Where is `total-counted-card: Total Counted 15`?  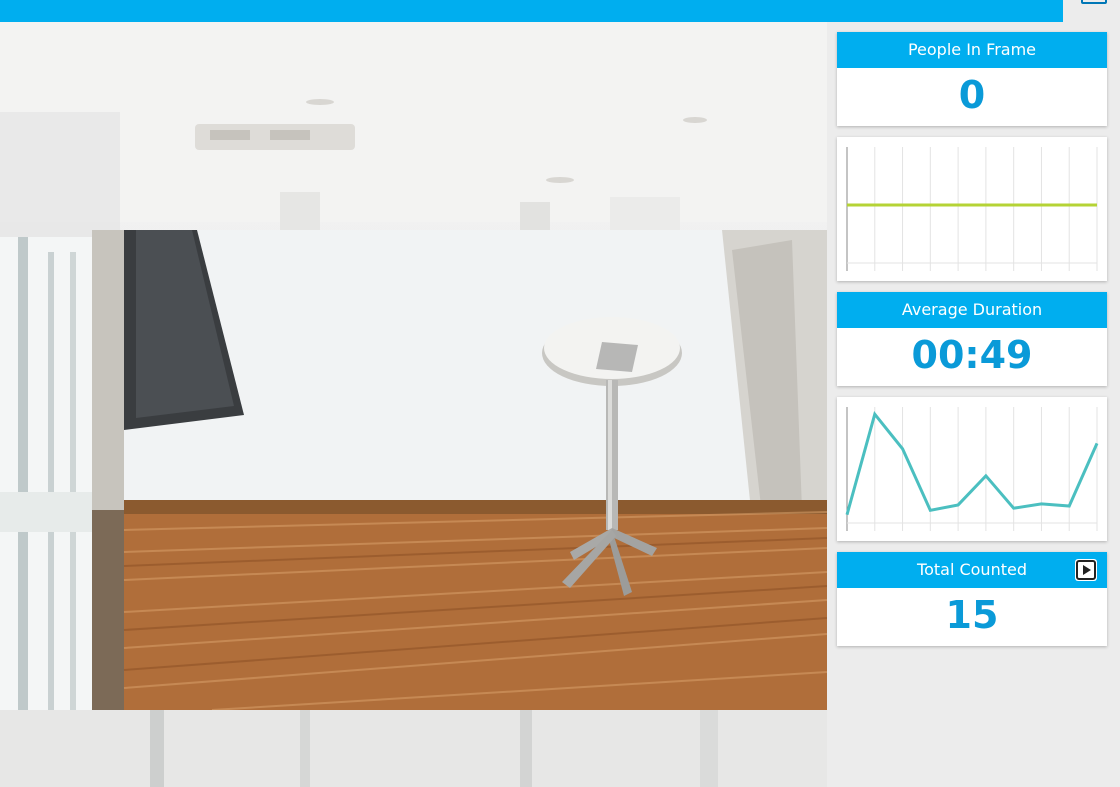 total-counted-card: Total Counted 15 is located at coordinates (972, 599).